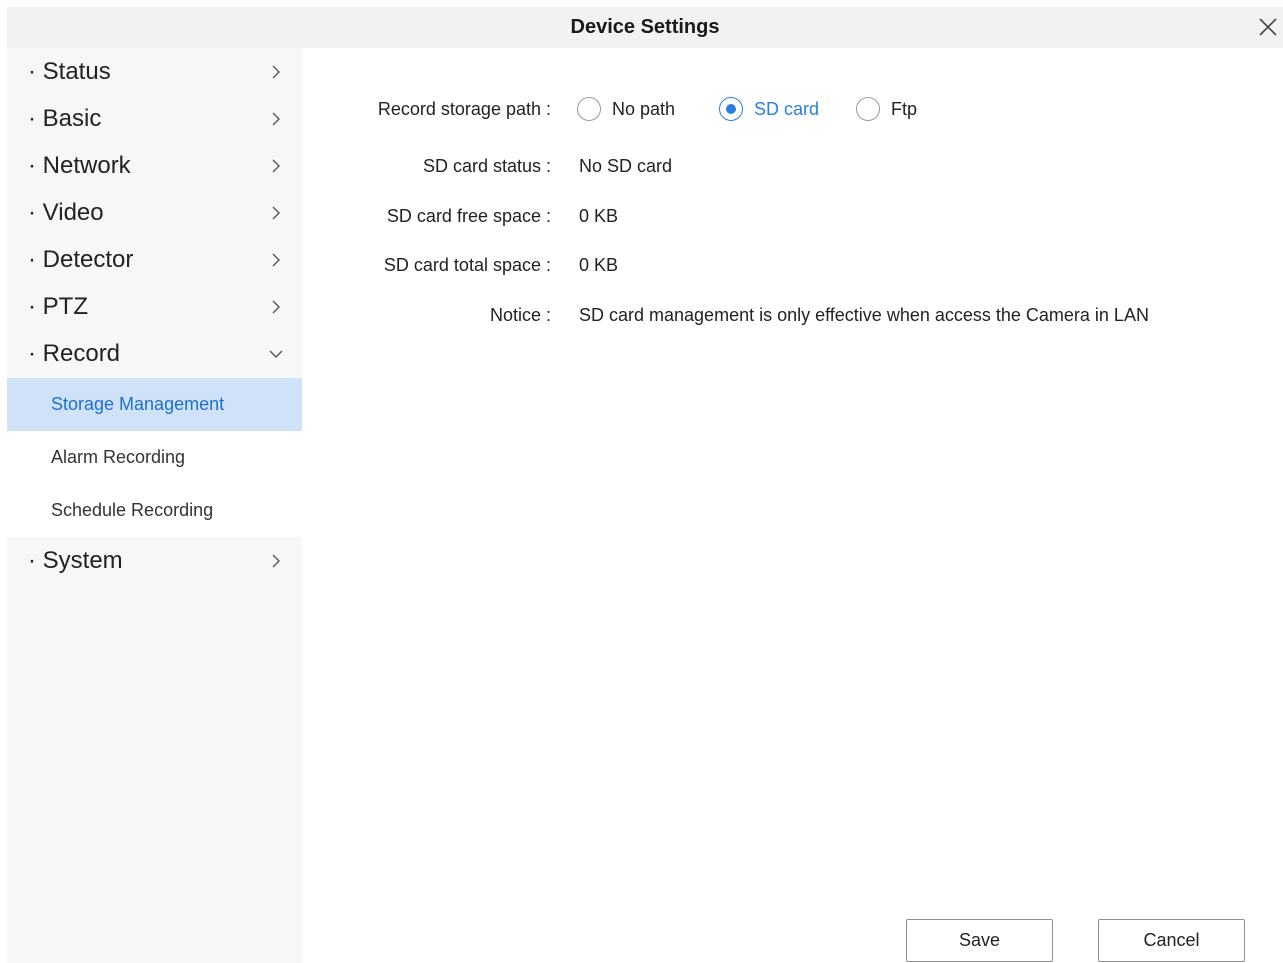 The height and width of the screenshot is (963, 1283). What do you see at coordinates (58, 306) in the screenshot?
I see `sidebar-item-label: · PTZ` at bounding box center [58, 306].